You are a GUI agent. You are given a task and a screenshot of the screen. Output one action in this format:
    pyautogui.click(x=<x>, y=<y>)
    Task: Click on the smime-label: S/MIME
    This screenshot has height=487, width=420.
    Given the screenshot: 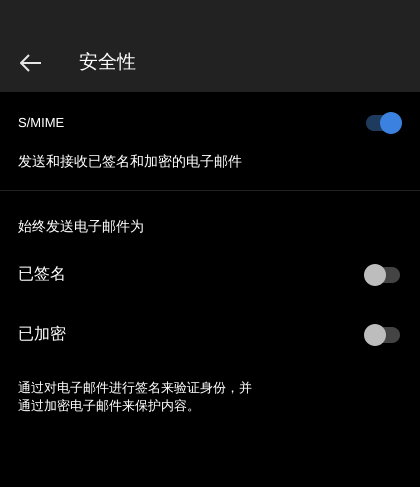 What is the action you would take?
    pyautogui.click(x=41, y=123)
    